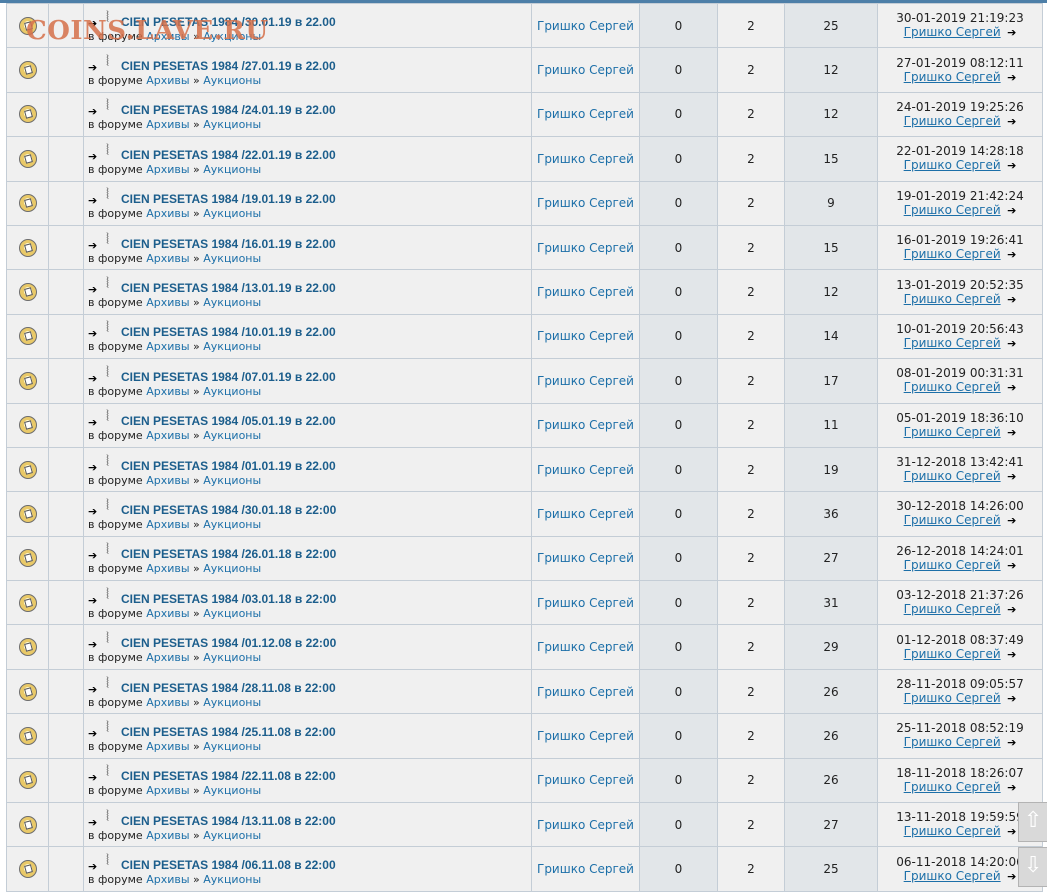  Describe the element at coordinates (228, 421) in the screenshot. I see `topic-title-link: CIEN PESETAS 1984 /05.01.19 в 22.00` at that location.